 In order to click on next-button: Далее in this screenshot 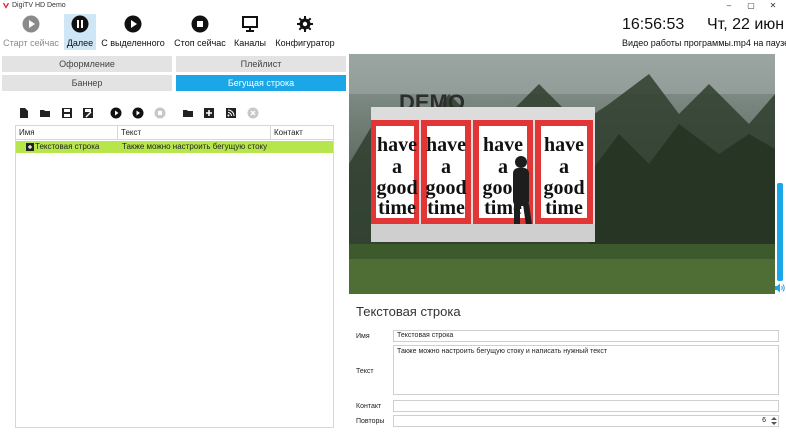, I will do `click(80, 32)`.